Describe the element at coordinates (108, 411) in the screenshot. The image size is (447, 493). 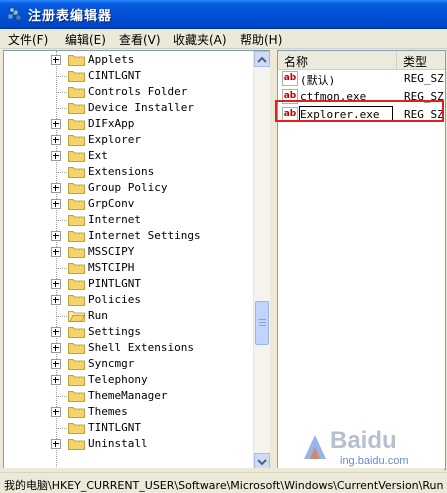
I see `tree-item-label: Themes` at that location.